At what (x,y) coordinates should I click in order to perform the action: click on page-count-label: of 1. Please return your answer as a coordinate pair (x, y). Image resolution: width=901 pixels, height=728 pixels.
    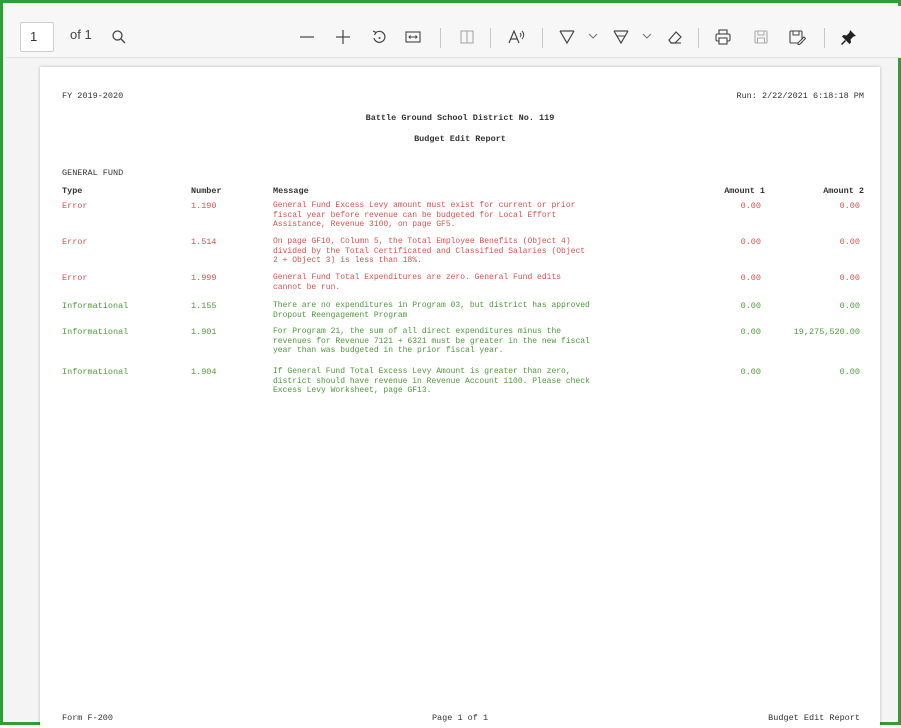
    Looking at the image, I should click on (81, 34).